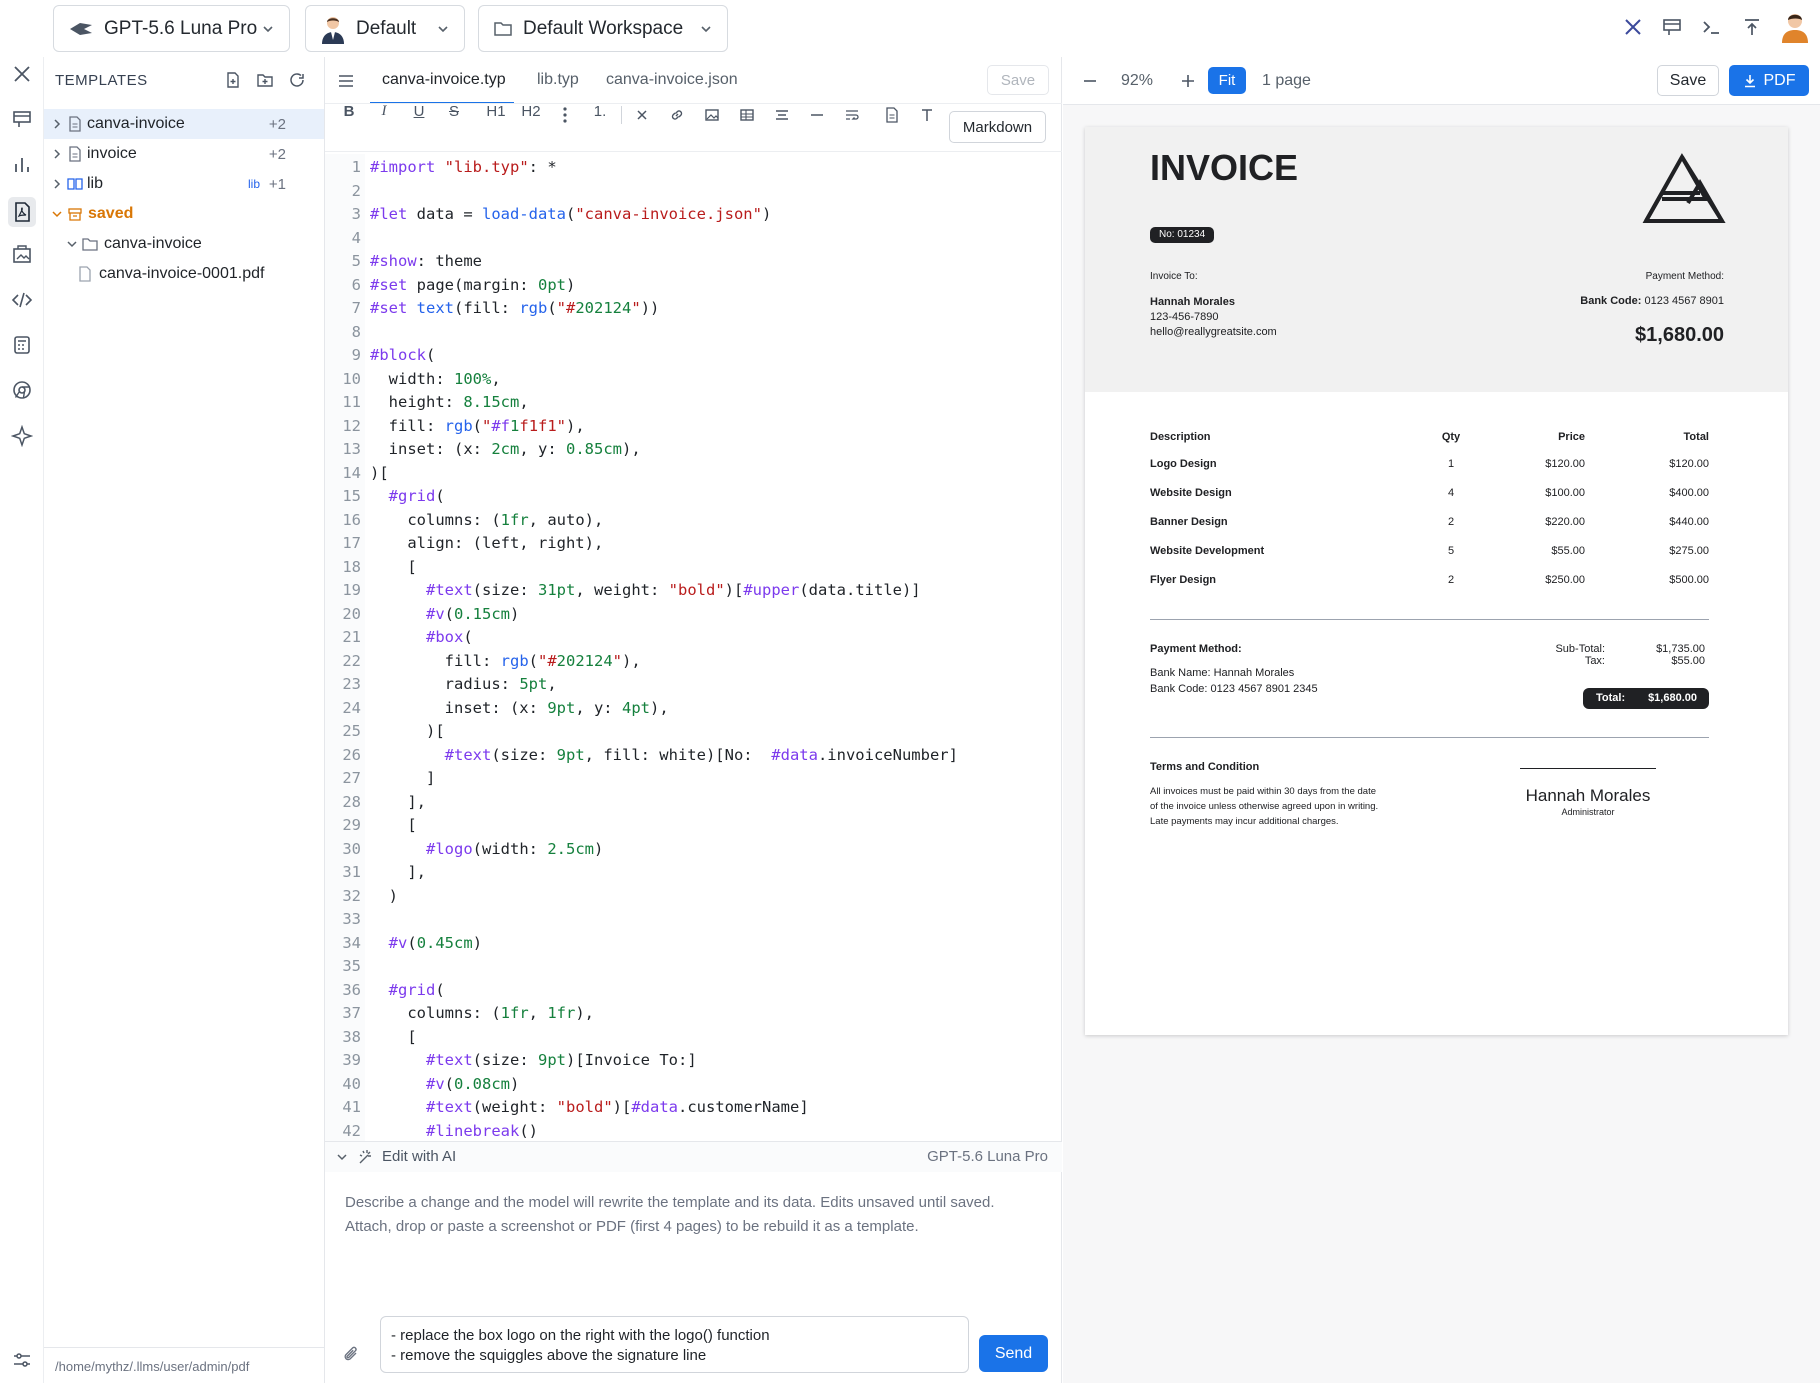 This screenshot has height=1383, width=1820. I want to click on chevron-right-icon, so click(57, 184).